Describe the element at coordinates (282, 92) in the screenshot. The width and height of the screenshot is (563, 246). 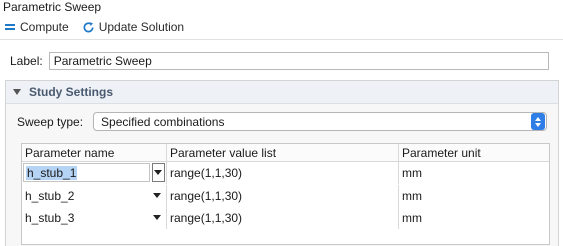
I see `section-header: Study Settings` at that location.